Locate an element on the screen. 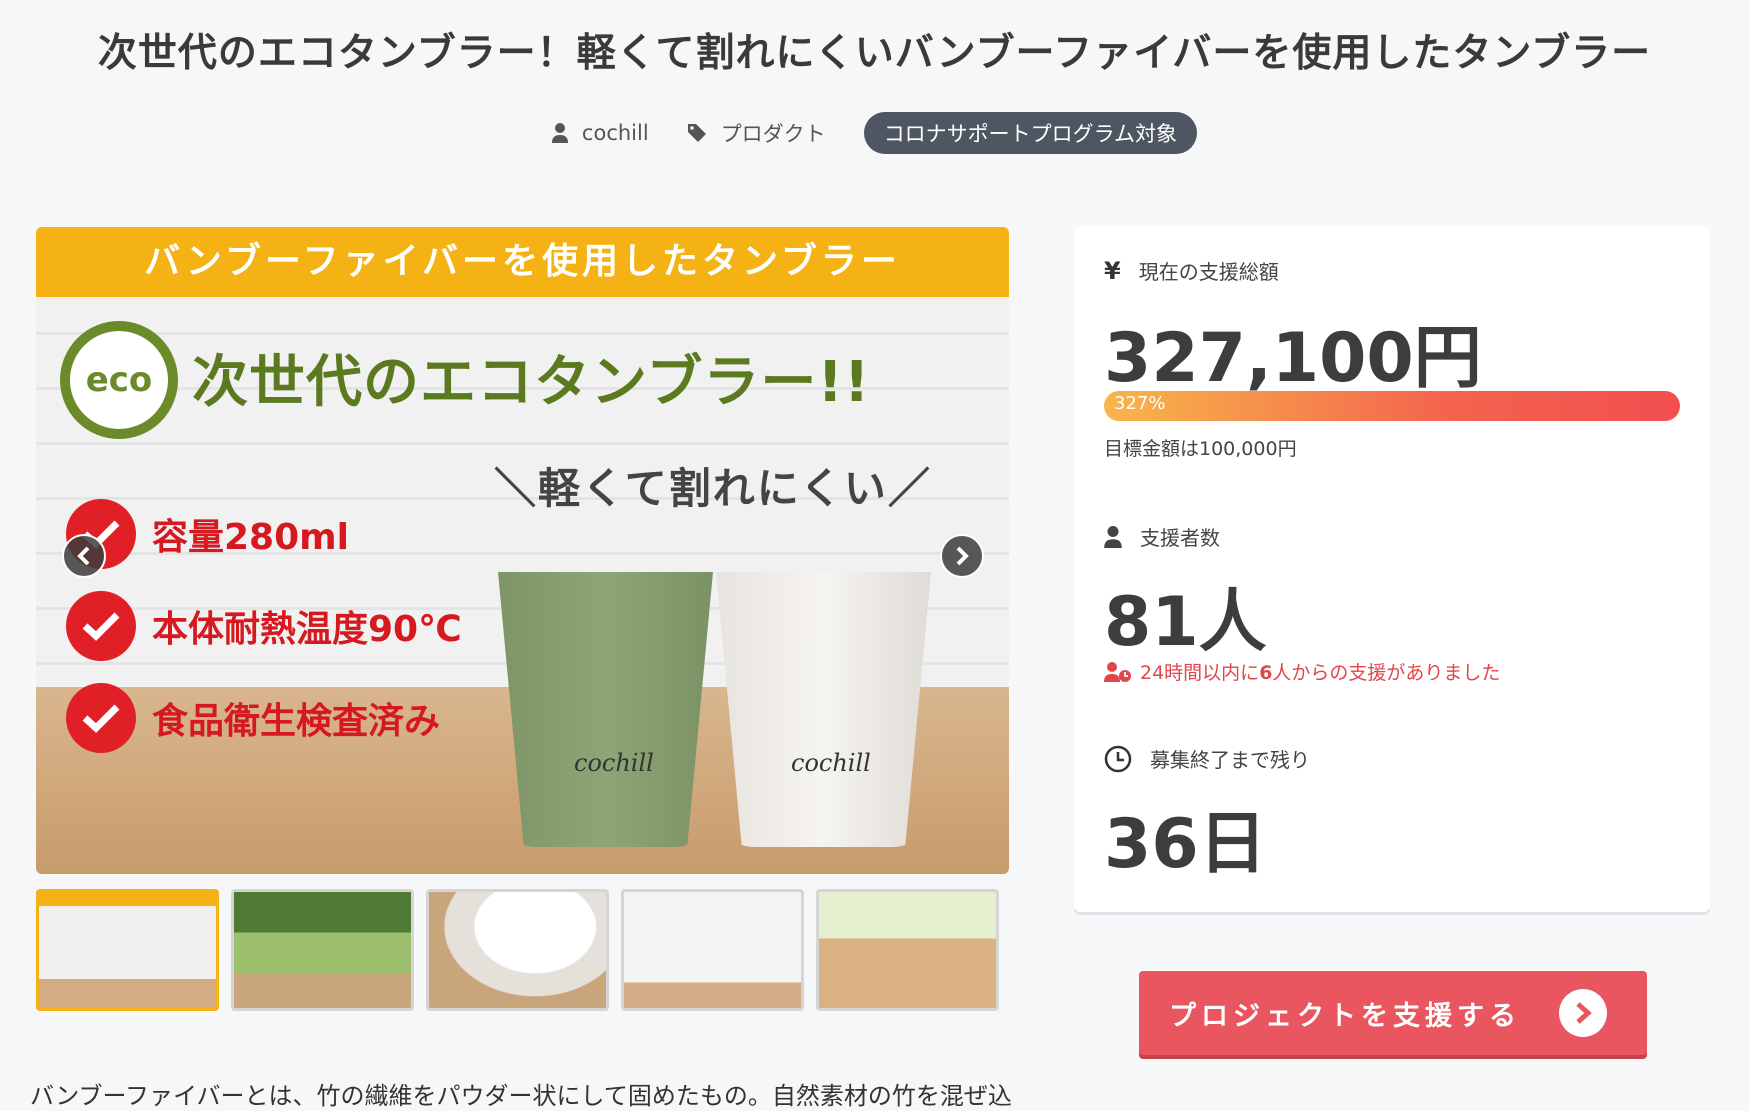 This screenshot has height=1111, width=1749. thumbnail-strip is located at coordinates (517, 950).